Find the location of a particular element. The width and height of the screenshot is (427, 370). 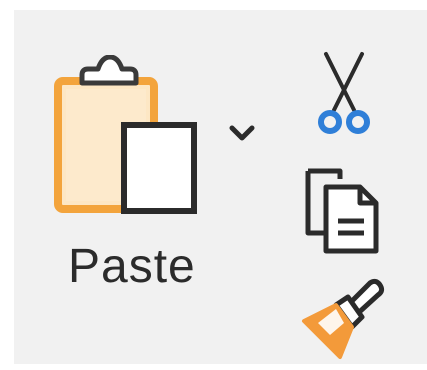

paintbrush-icon is located at coordinates (345, 323).